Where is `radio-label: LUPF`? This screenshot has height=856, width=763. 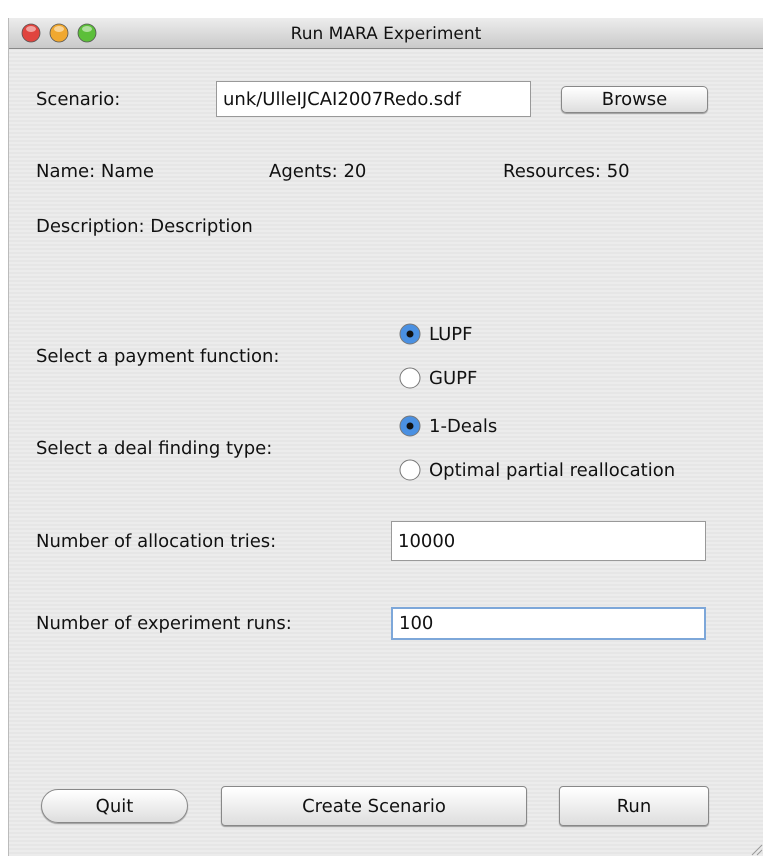
radio-label: LUPF is located at coordinates (451, 334).